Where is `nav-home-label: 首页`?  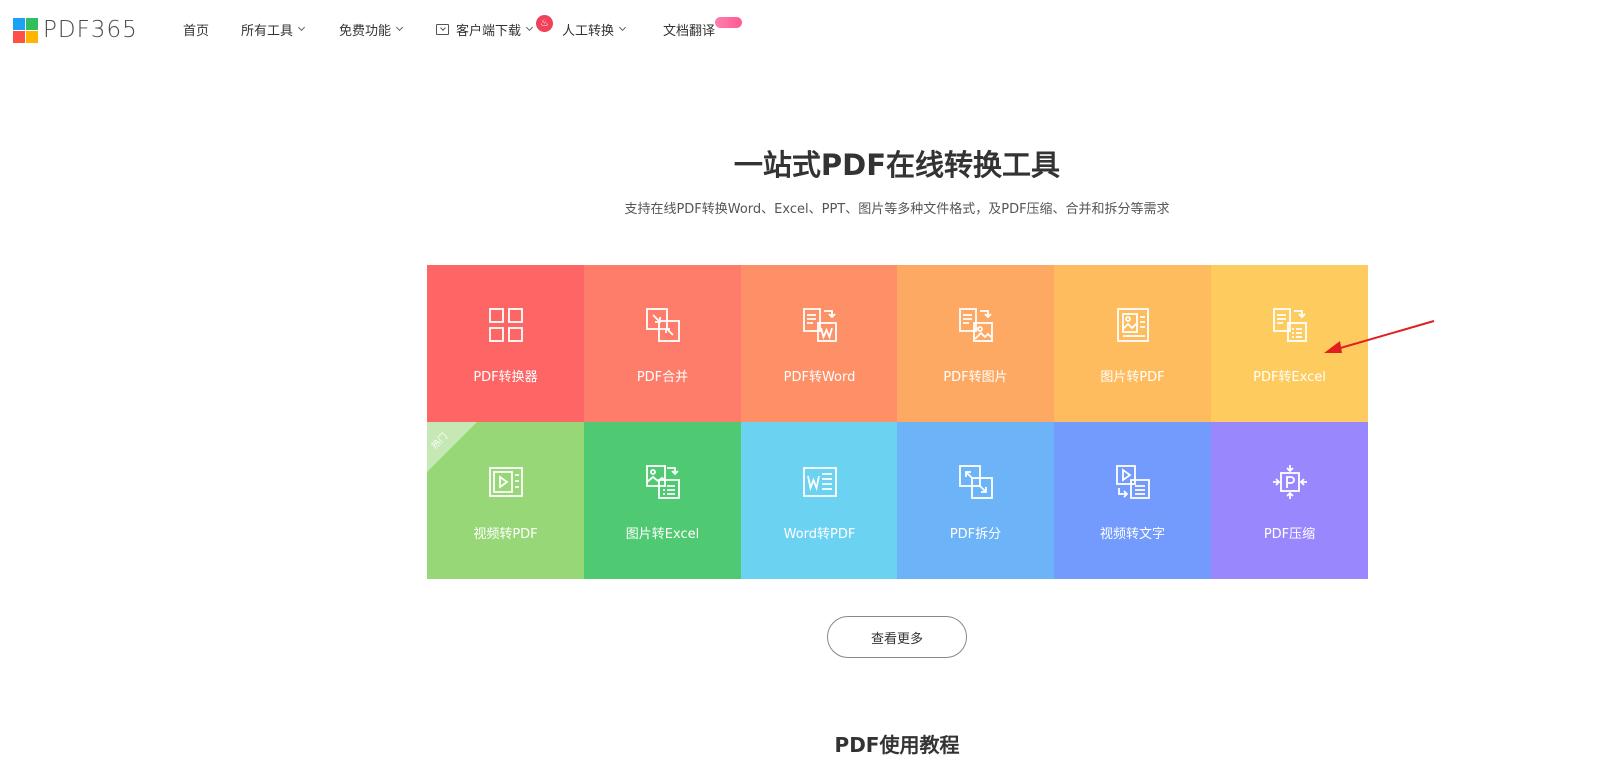
nav-home-label: 首页 is located at coordinates (196, 31).